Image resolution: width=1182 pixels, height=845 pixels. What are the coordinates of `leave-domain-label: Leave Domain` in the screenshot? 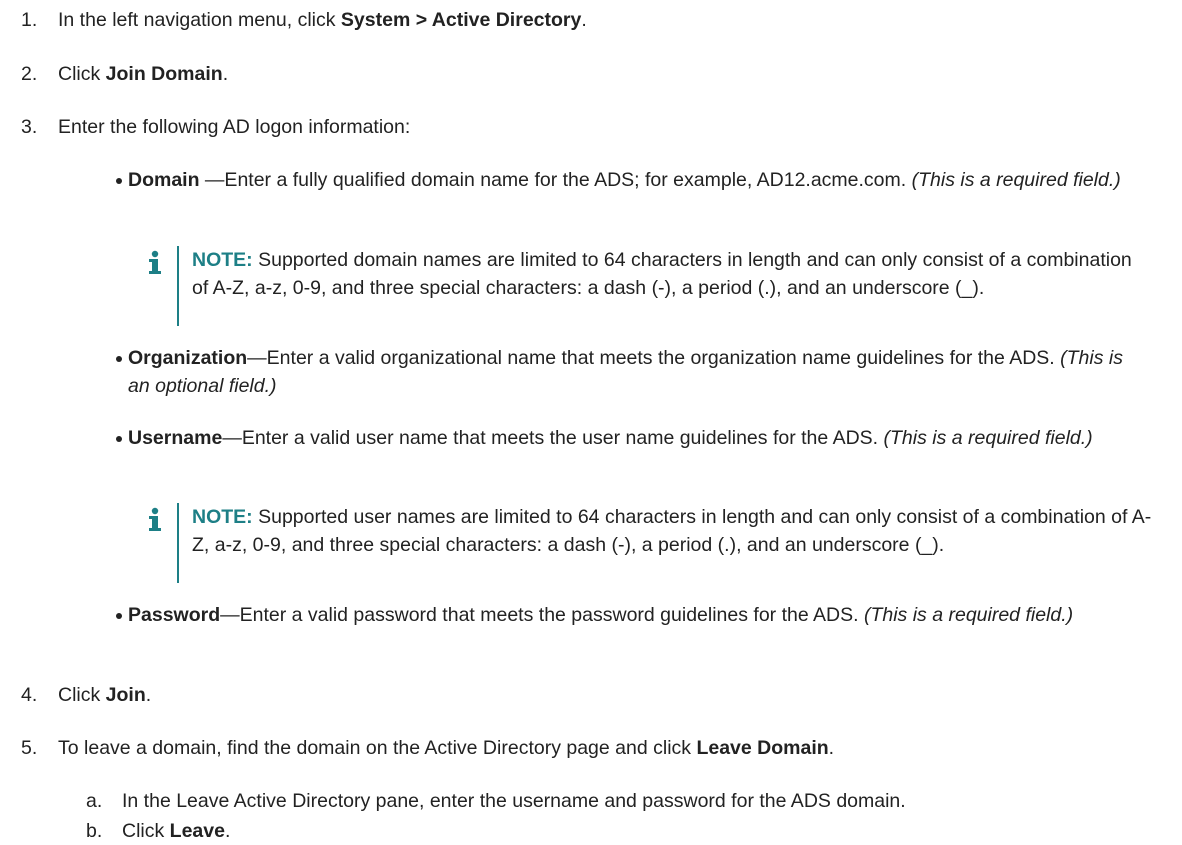 It's located at (762, 748).